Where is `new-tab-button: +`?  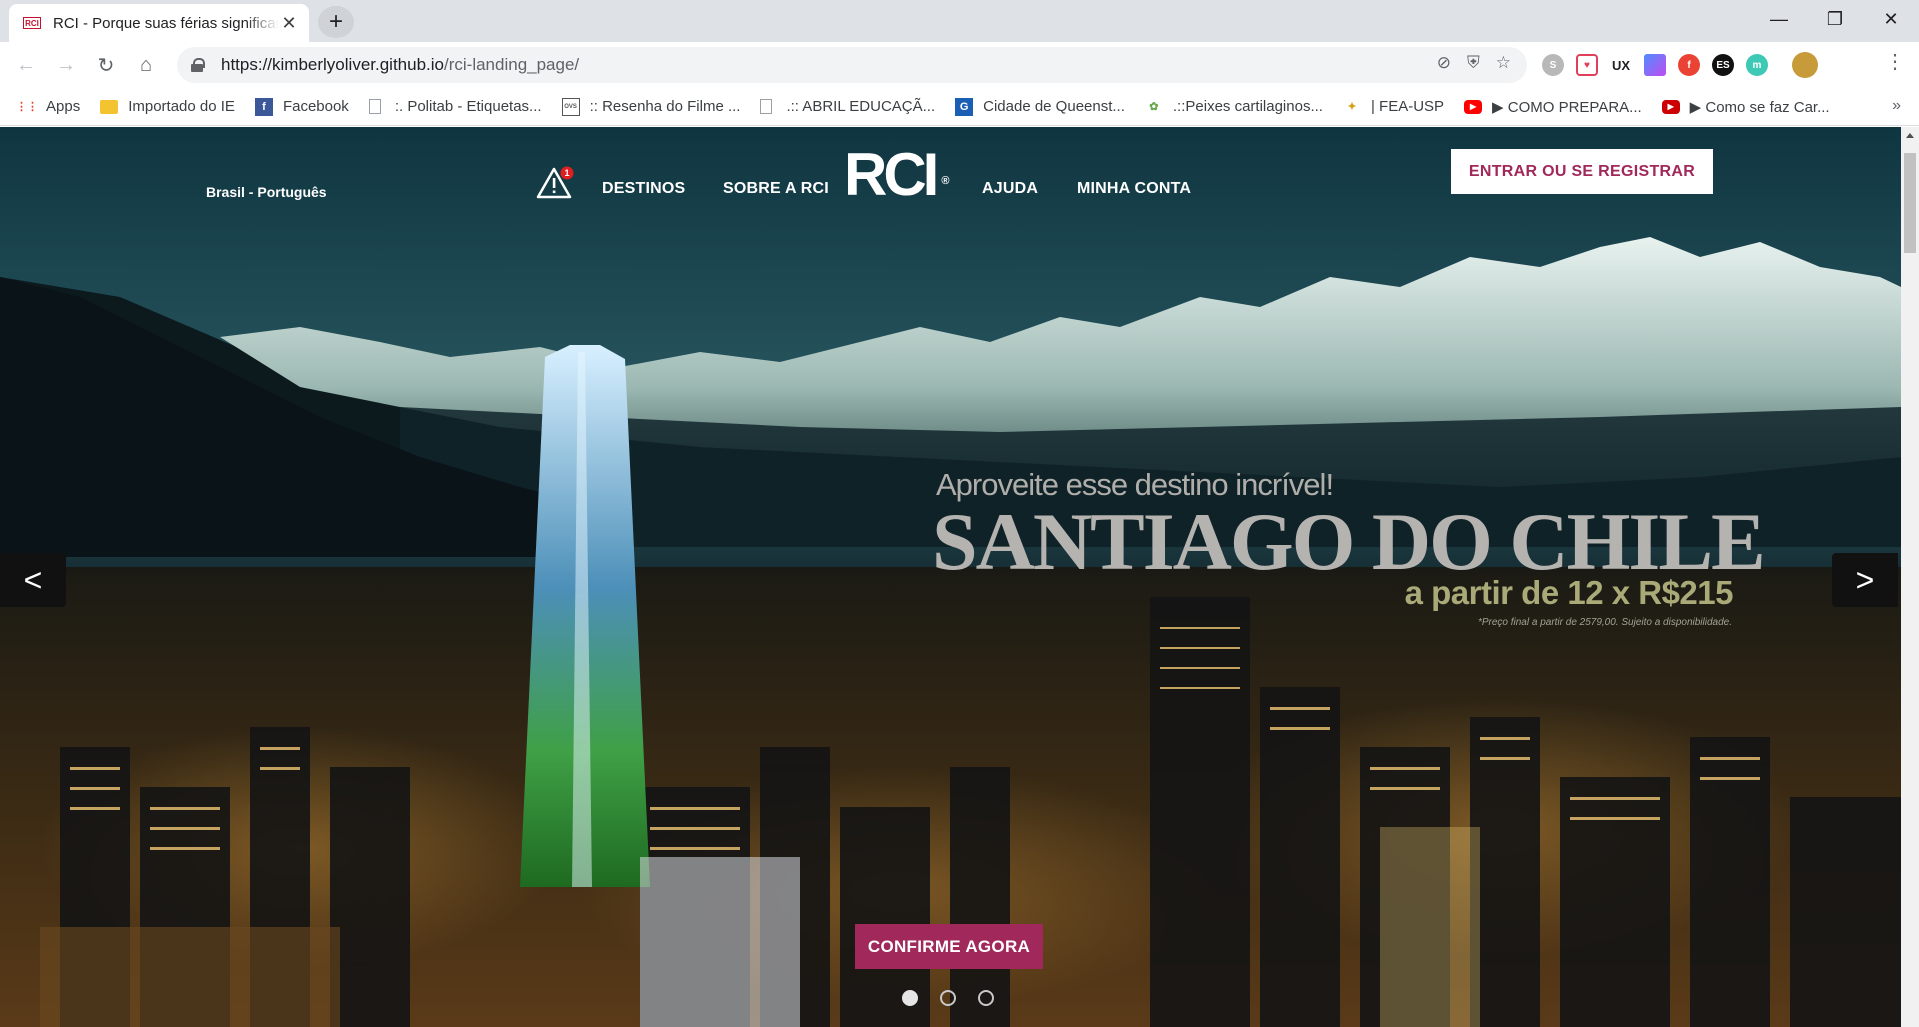
new-tab-button: + is located at coordinates (336, 22).